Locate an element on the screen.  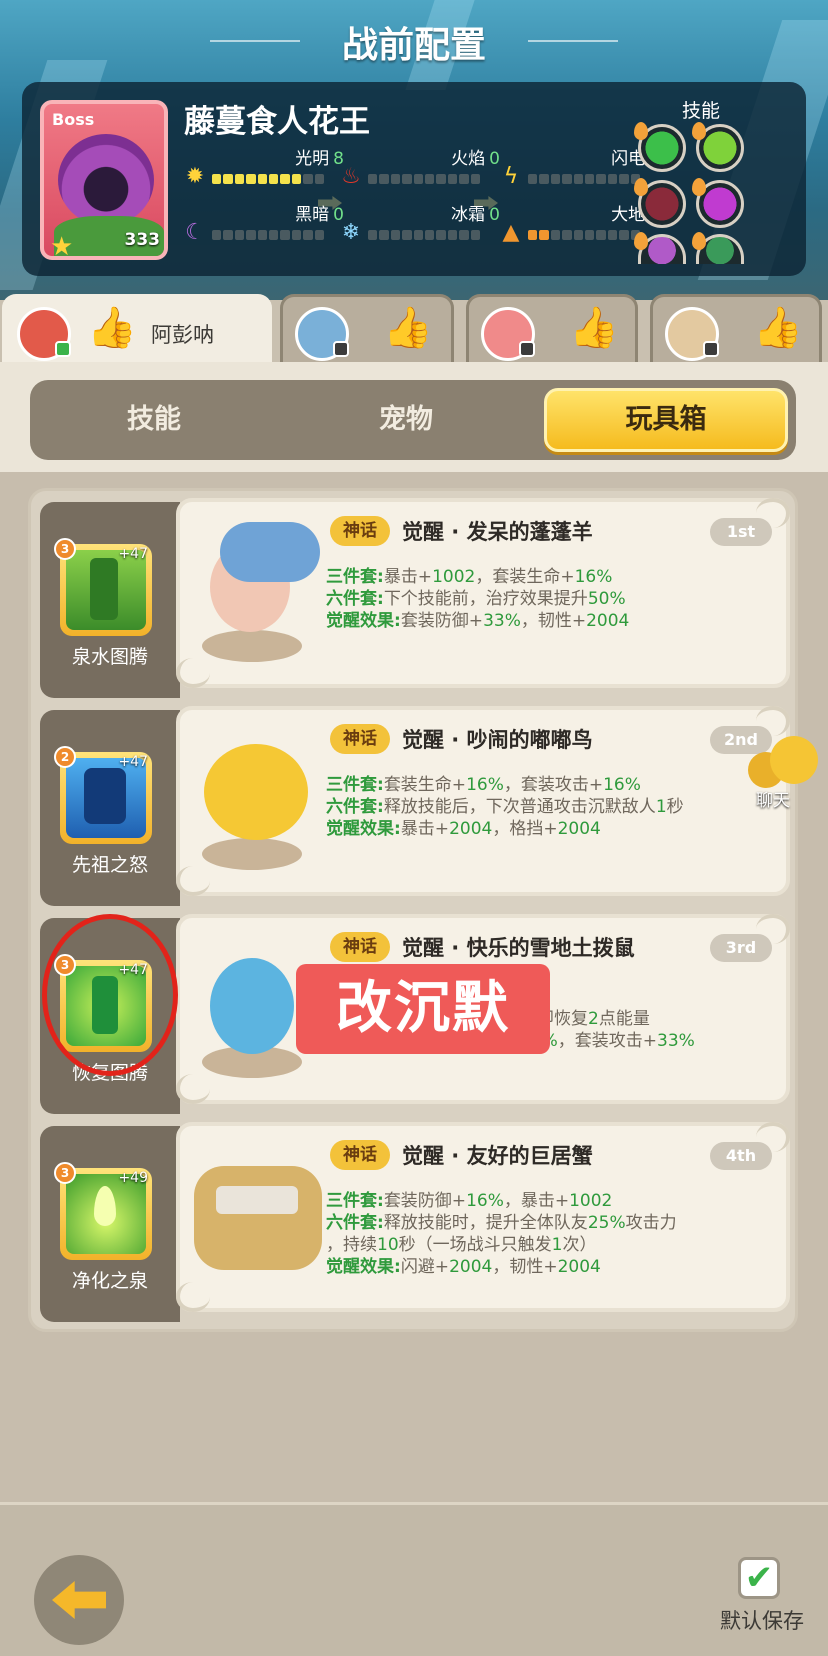
tab-skill: 技能 is located at coordinates (154, 420).